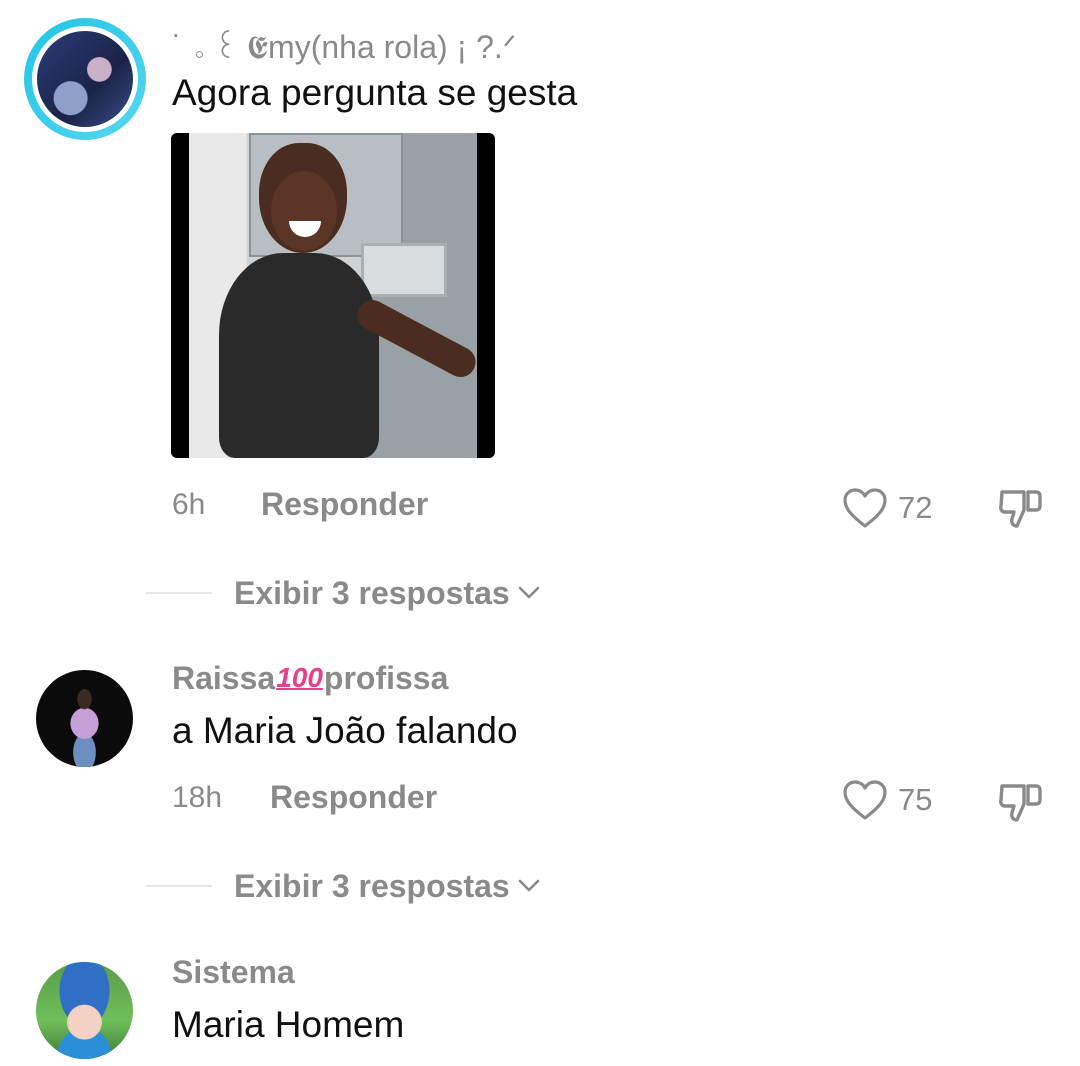 The width and height of the screenshot is (1080, 1066). I want to click on like-count: 72, so click(915, 507).